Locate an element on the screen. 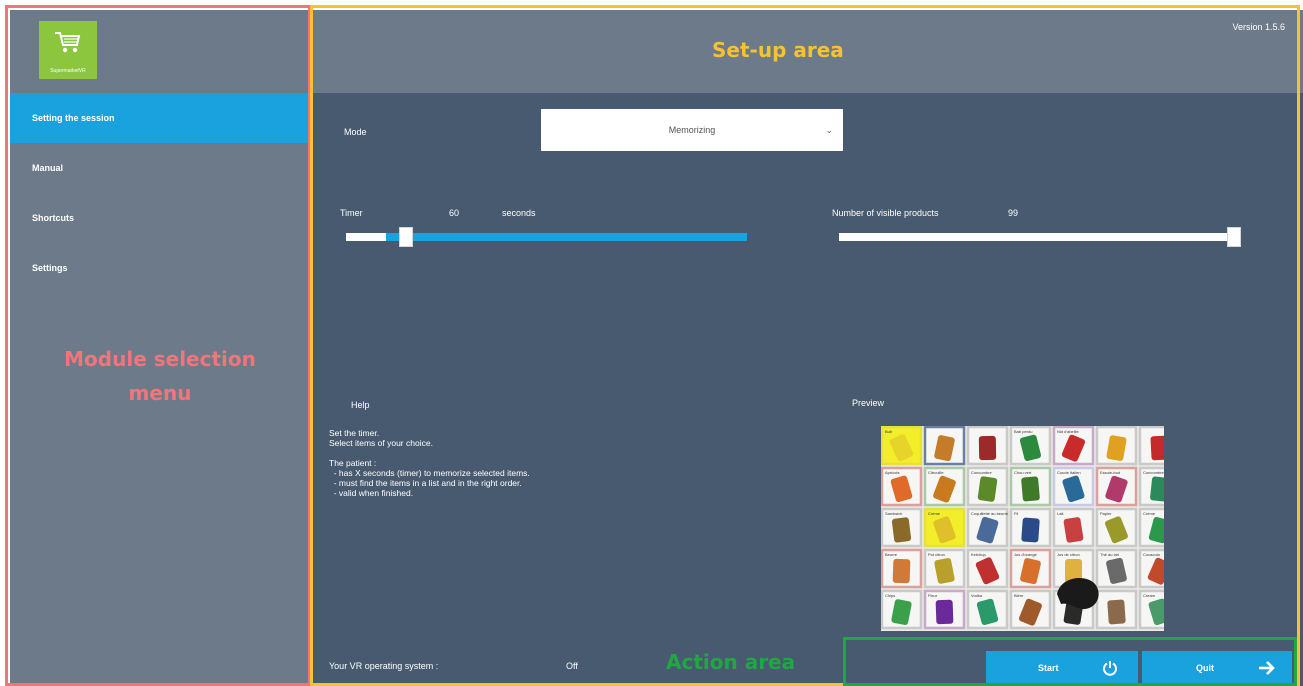 The height and width of the screenshot is (686, 1303). product-tile: Ketchup is located at coordinates (987, 568).